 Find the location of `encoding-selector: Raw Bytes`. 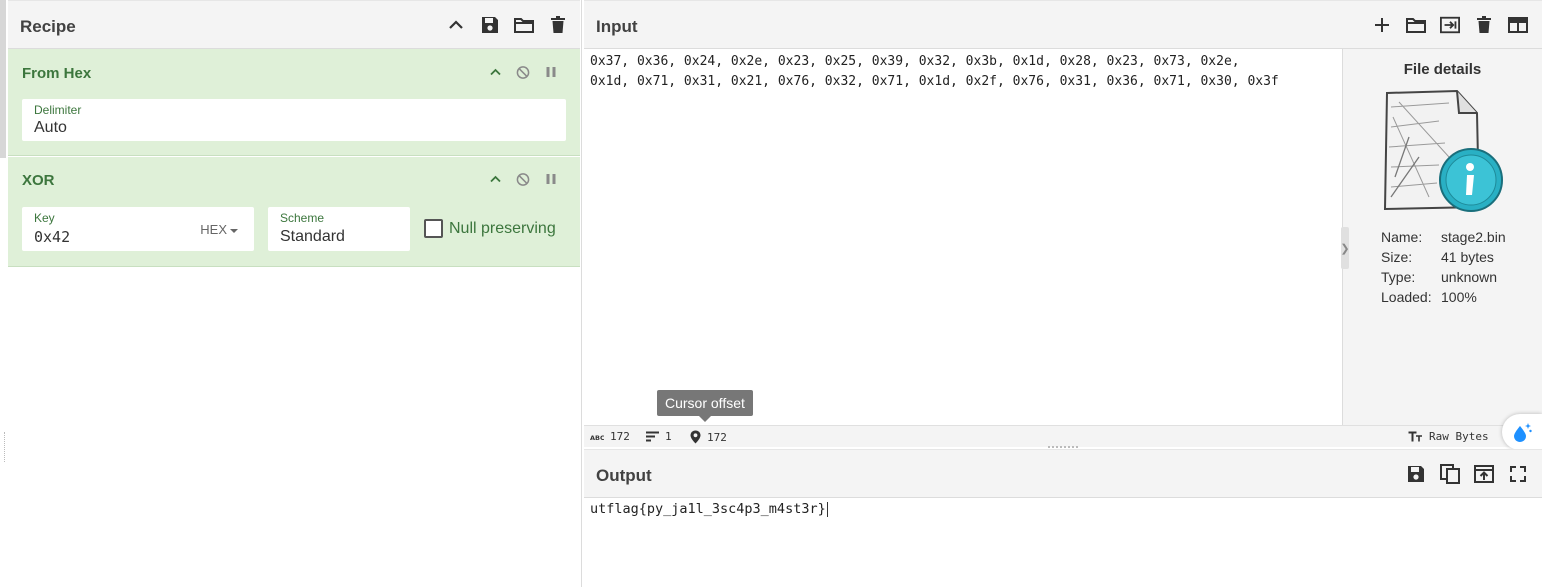

encoding-selector: Raw Bytes is located at coordinates (1448, 436).